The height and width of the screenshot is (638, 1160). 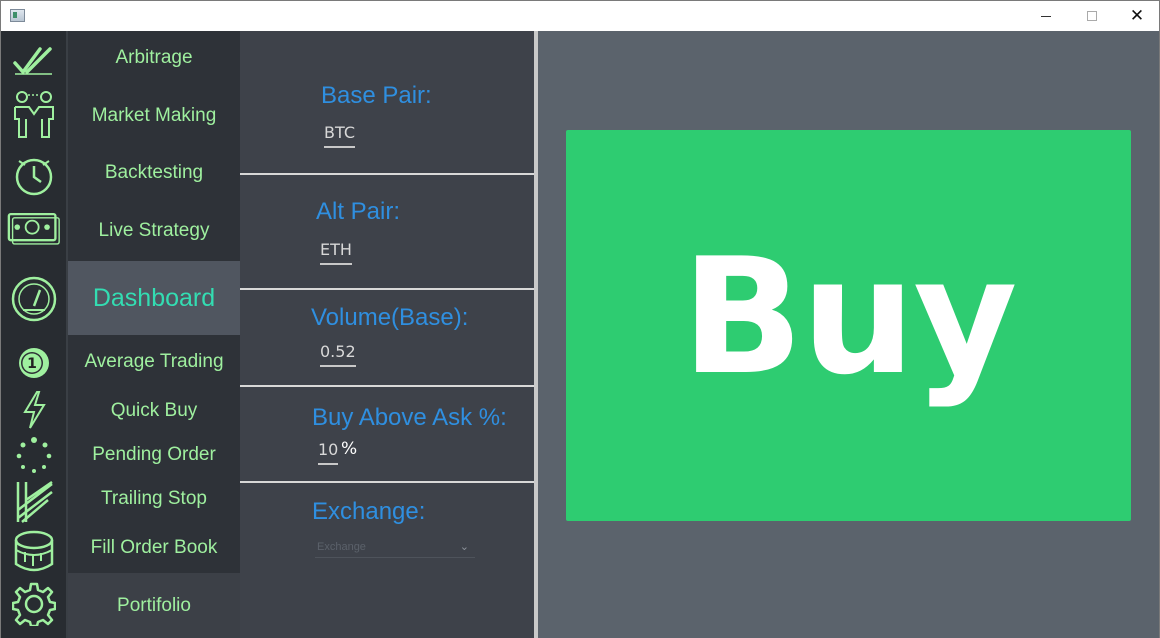 What do you see at coordinates (34, 61) in the screenshot?
I see `double-check-icon` at bounding box center [34, 61].